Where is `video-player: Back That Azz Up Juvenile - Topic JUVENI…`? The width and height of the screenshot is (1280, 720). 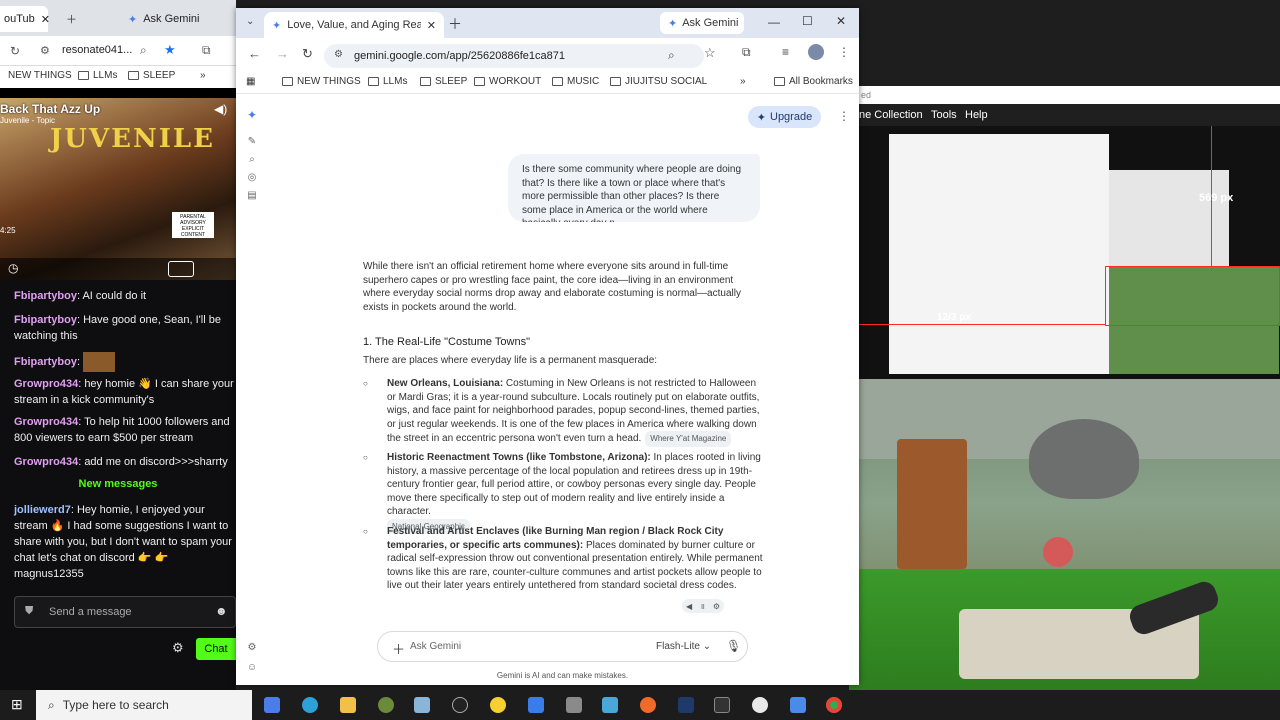
video-player: Back That Azz Up Juvenile - Topic JUVENI… is located at coordinates (118, 189).